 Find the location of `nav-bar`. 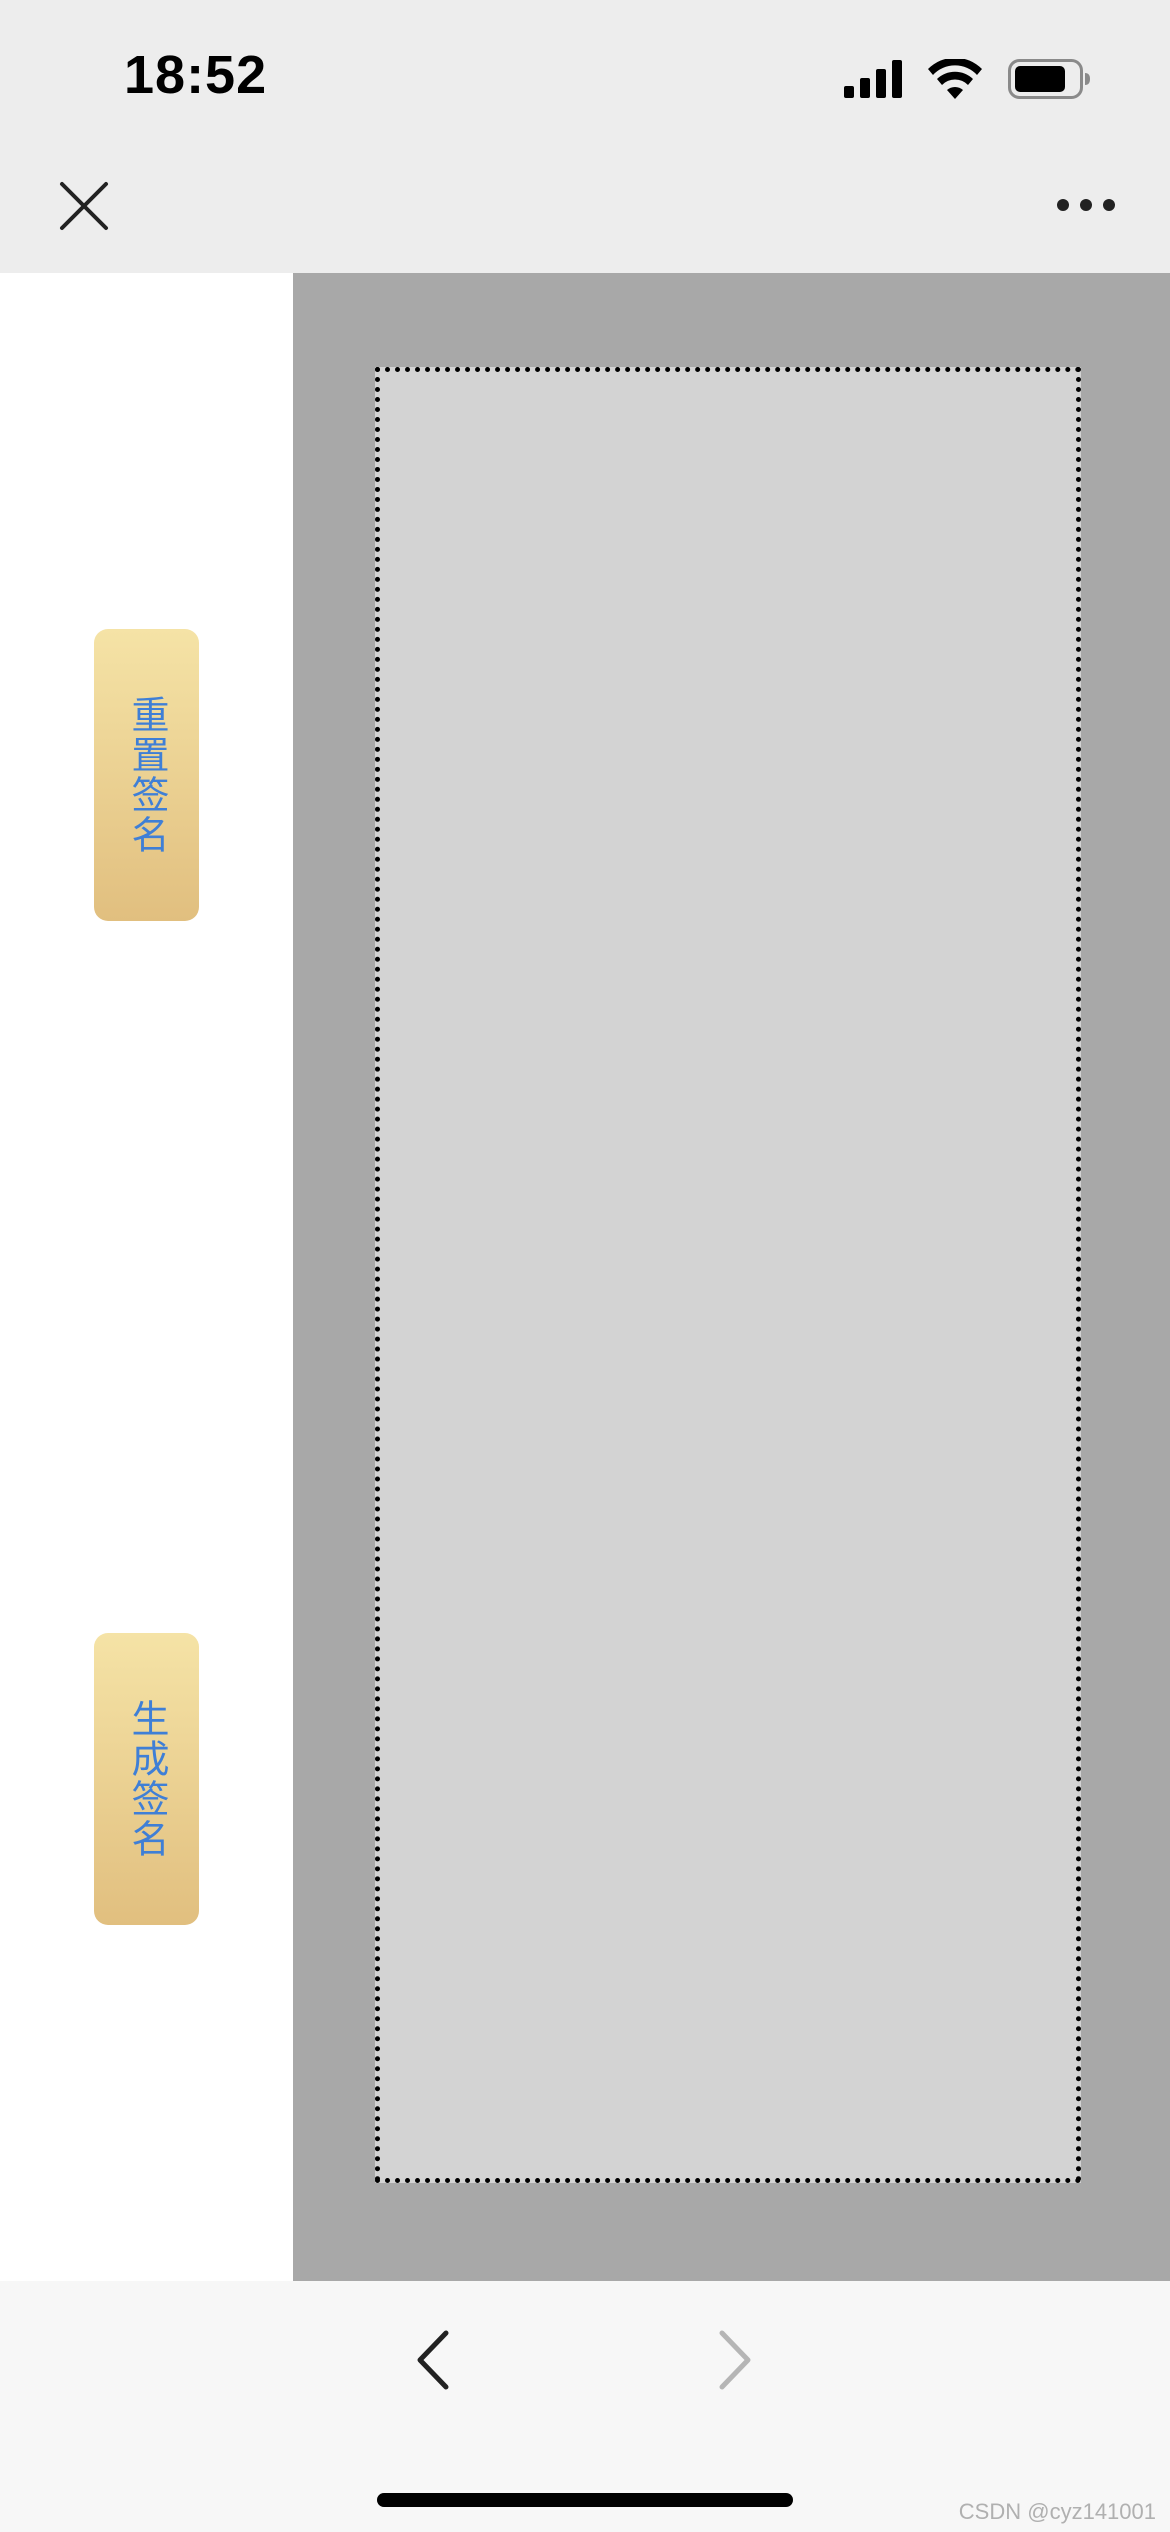

nav-bar is located at coordinates (585, 211).